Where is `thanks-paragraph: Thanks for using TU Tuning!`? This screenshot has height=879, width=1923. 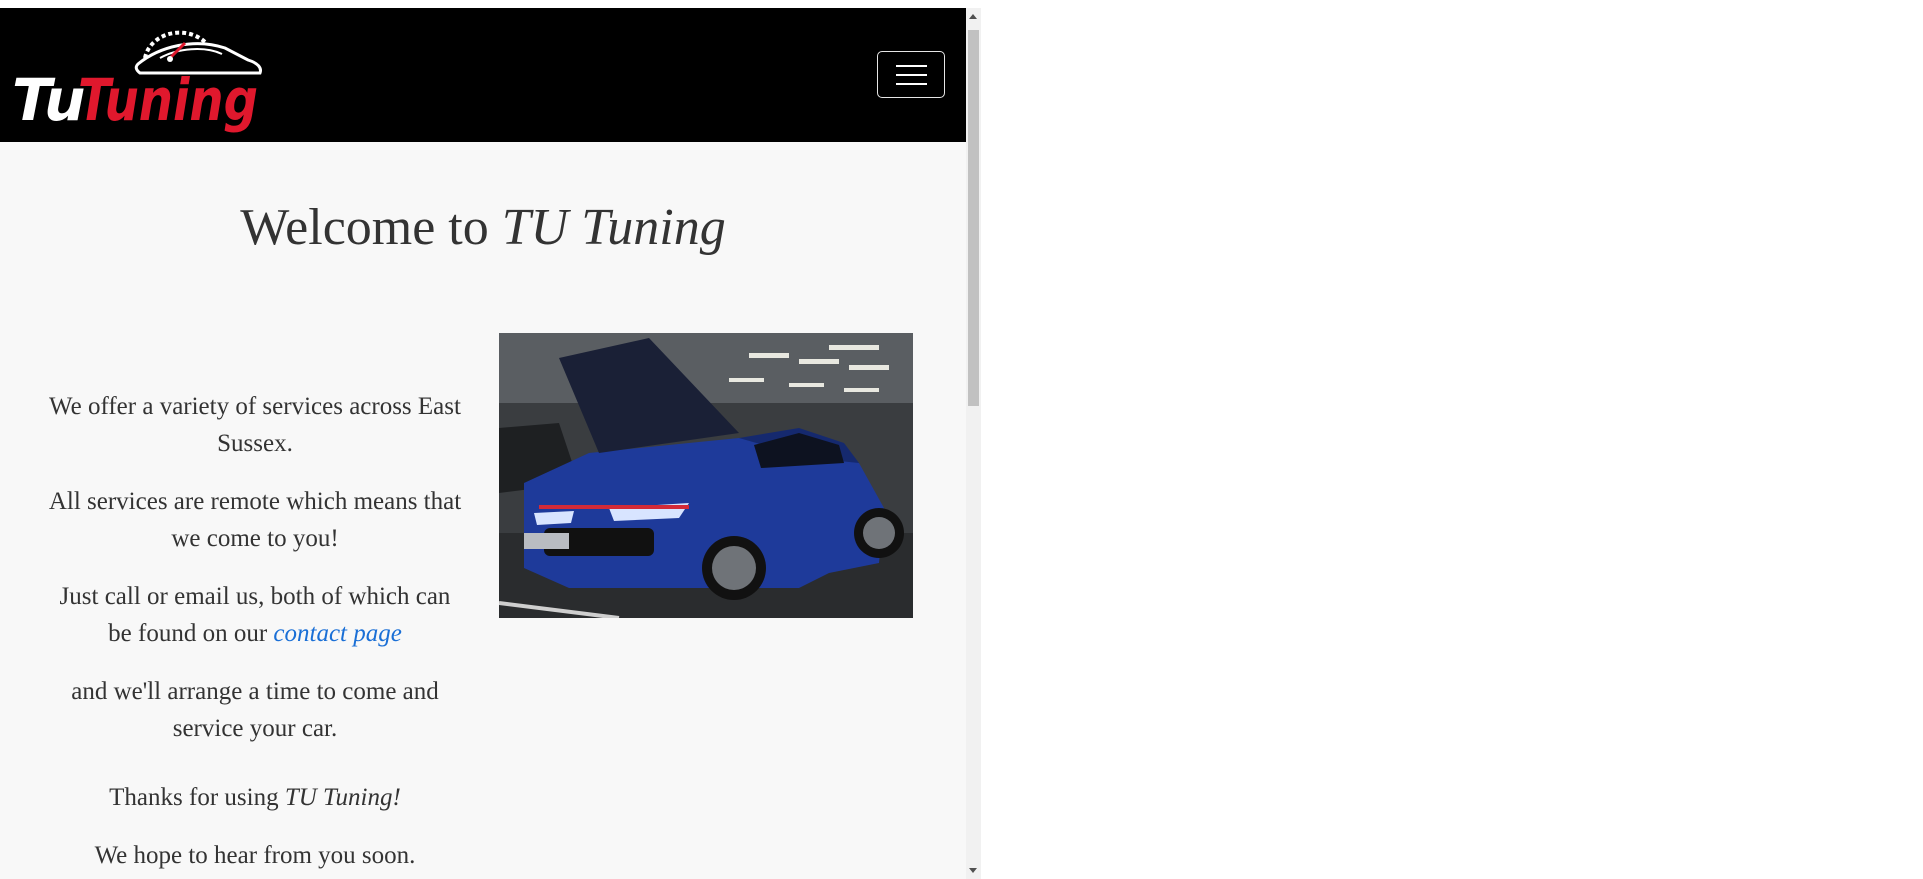 thanks-paragraph: Thanks for using TU Tuning! is located at coordinates (255, 797).